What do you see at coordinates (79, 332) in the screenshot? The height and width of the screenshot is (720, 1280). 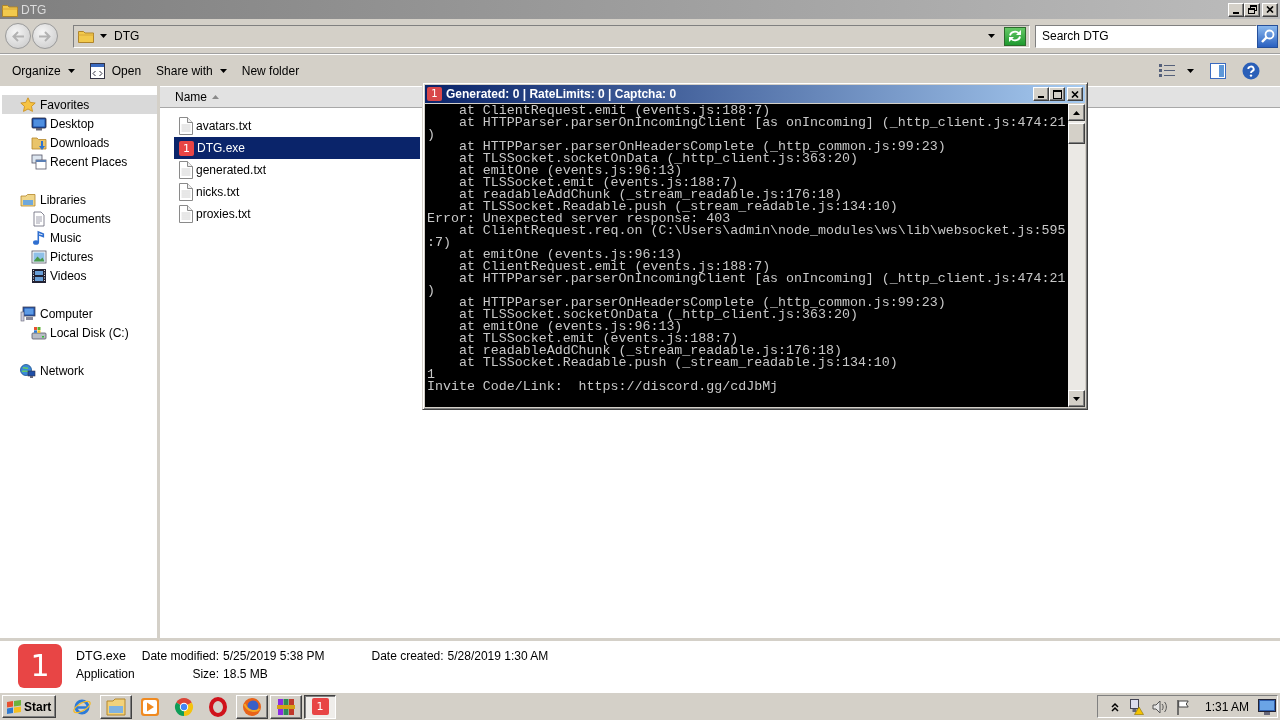 I see `nav-item: Local Disk (C:)` at bounding box center [79, 332].